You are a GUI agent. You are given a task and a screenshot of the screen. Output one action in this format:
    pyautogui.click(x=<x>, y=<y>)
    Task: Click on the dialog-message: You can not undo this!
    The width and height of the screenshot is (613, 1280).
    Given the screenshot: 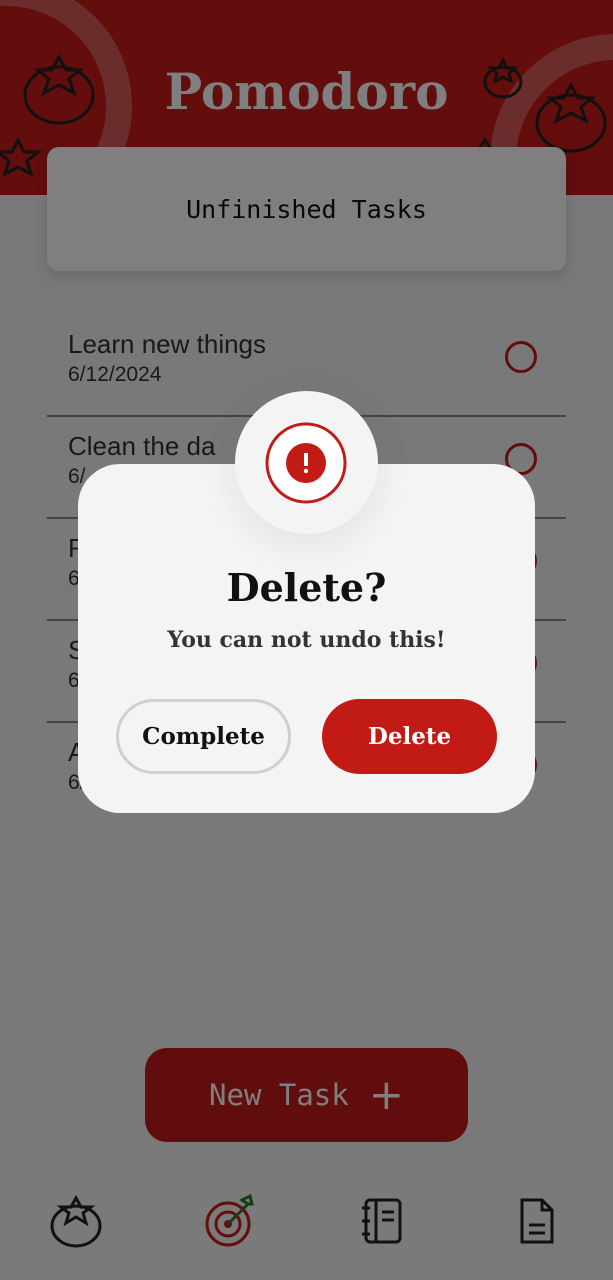 What is the action you would take?
    pyautogui.click(x=306, y=640)
    